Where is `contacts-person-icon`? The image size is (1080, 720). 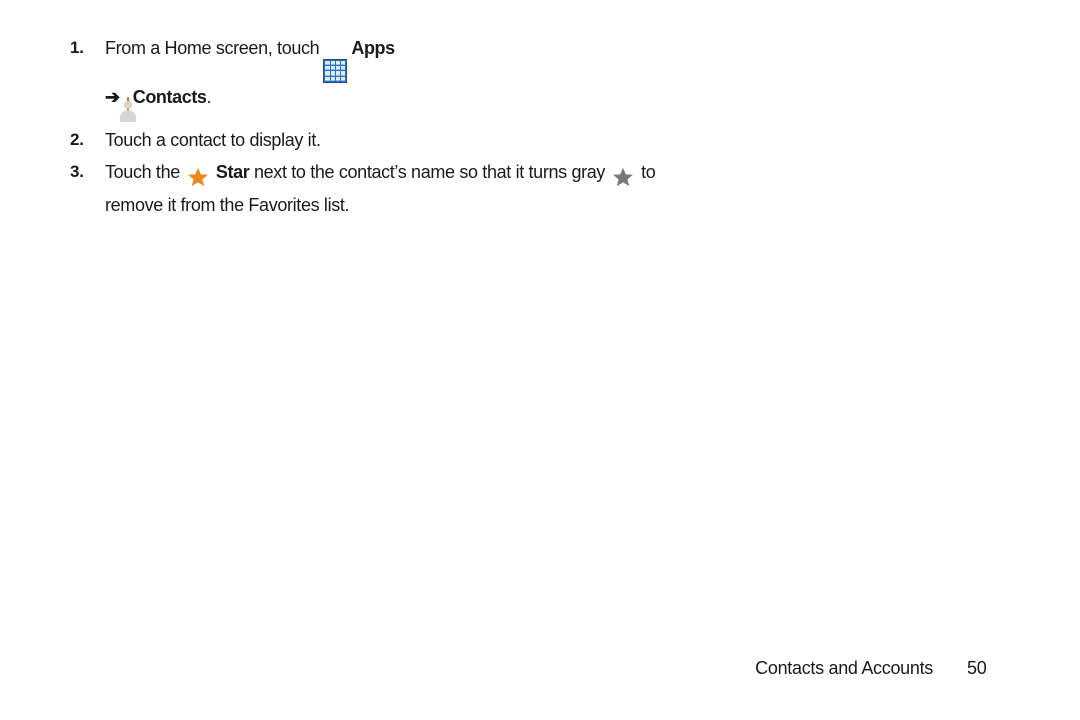
contacts-person-icon is located at coordinates (127, 105).